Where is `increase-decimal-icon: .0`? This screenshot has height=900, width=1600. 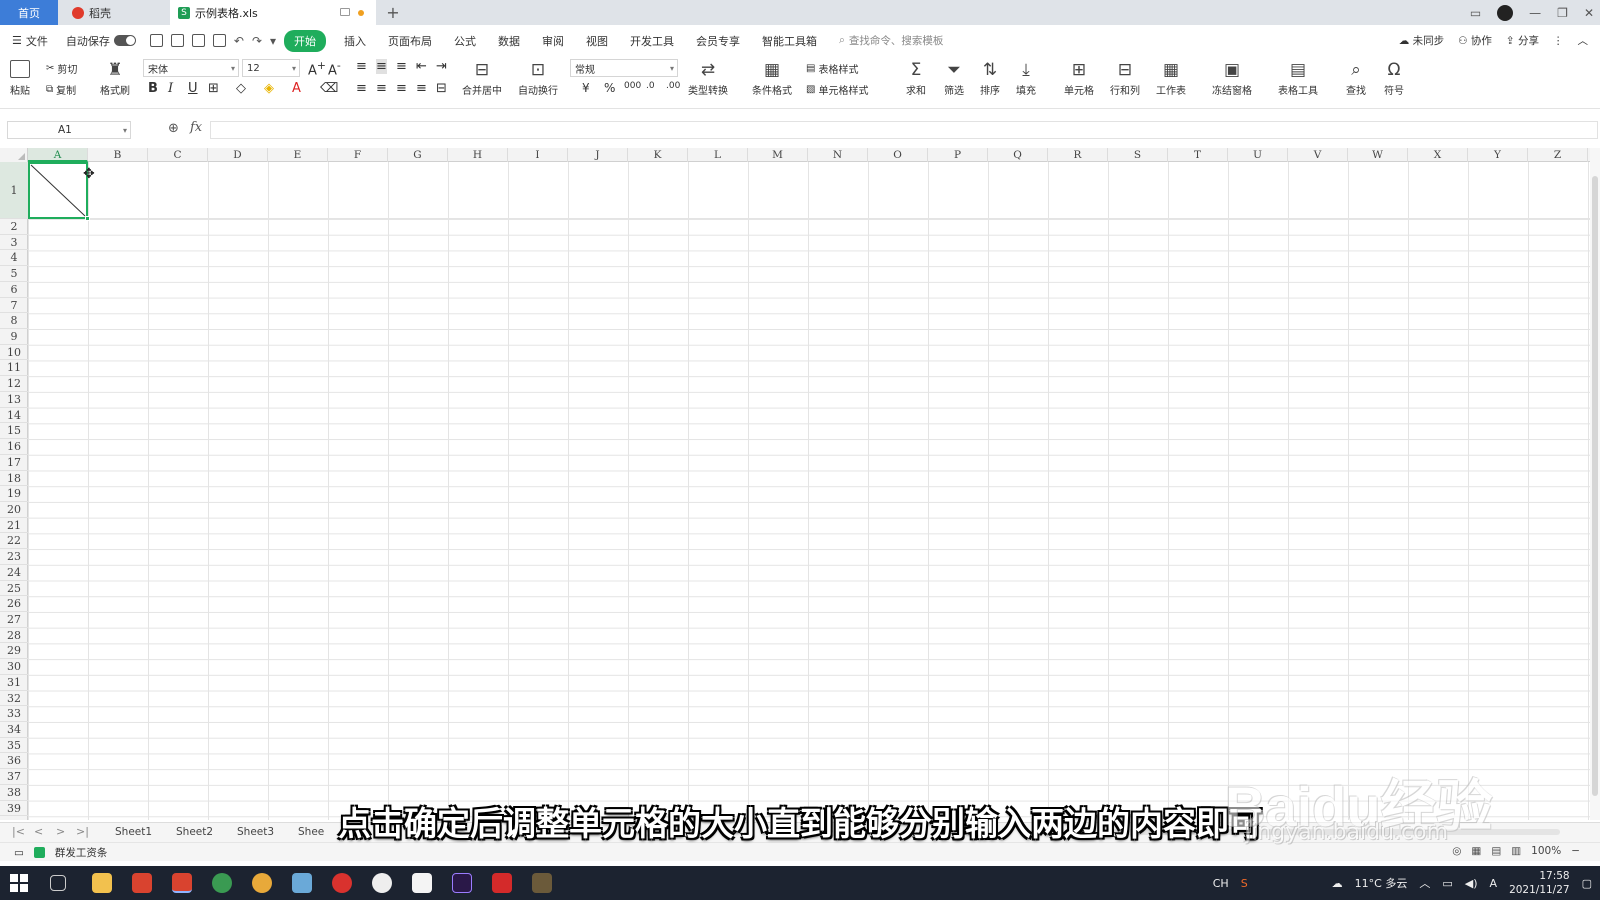 increase-decimal-icon: .0 is located at coordinates (650, 86).